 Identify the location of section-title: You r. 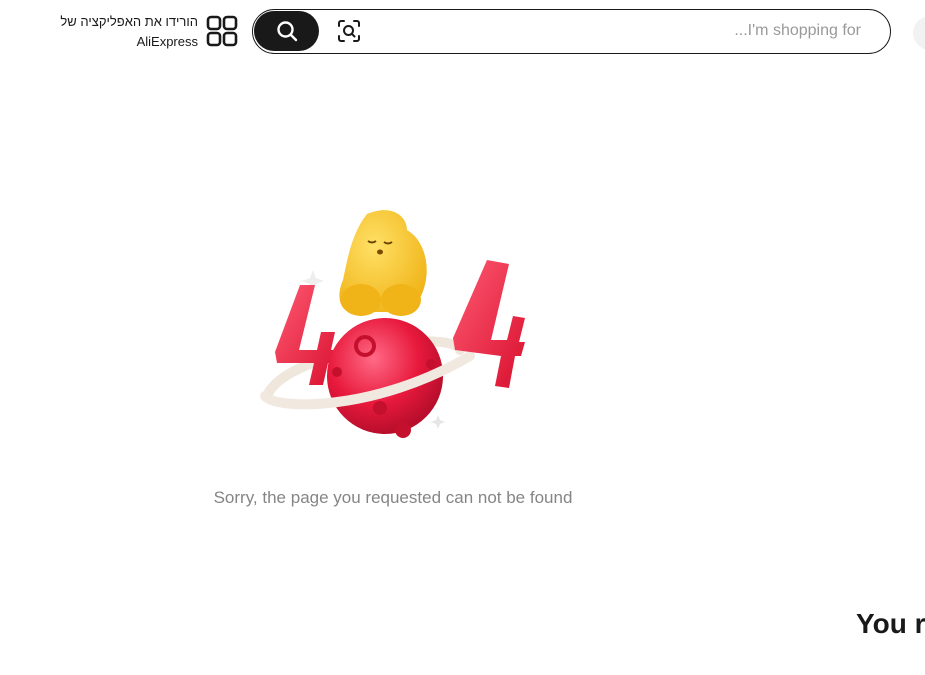
(890, 623).